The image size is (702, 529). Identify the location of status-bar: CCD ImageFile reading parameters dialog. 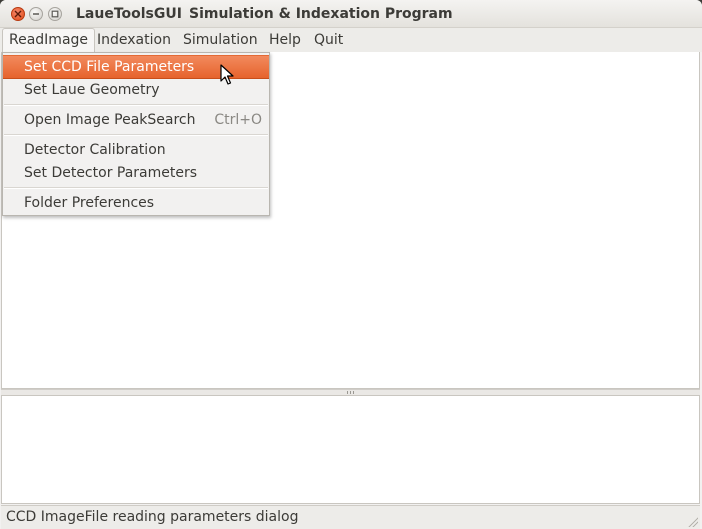
(350, 517).